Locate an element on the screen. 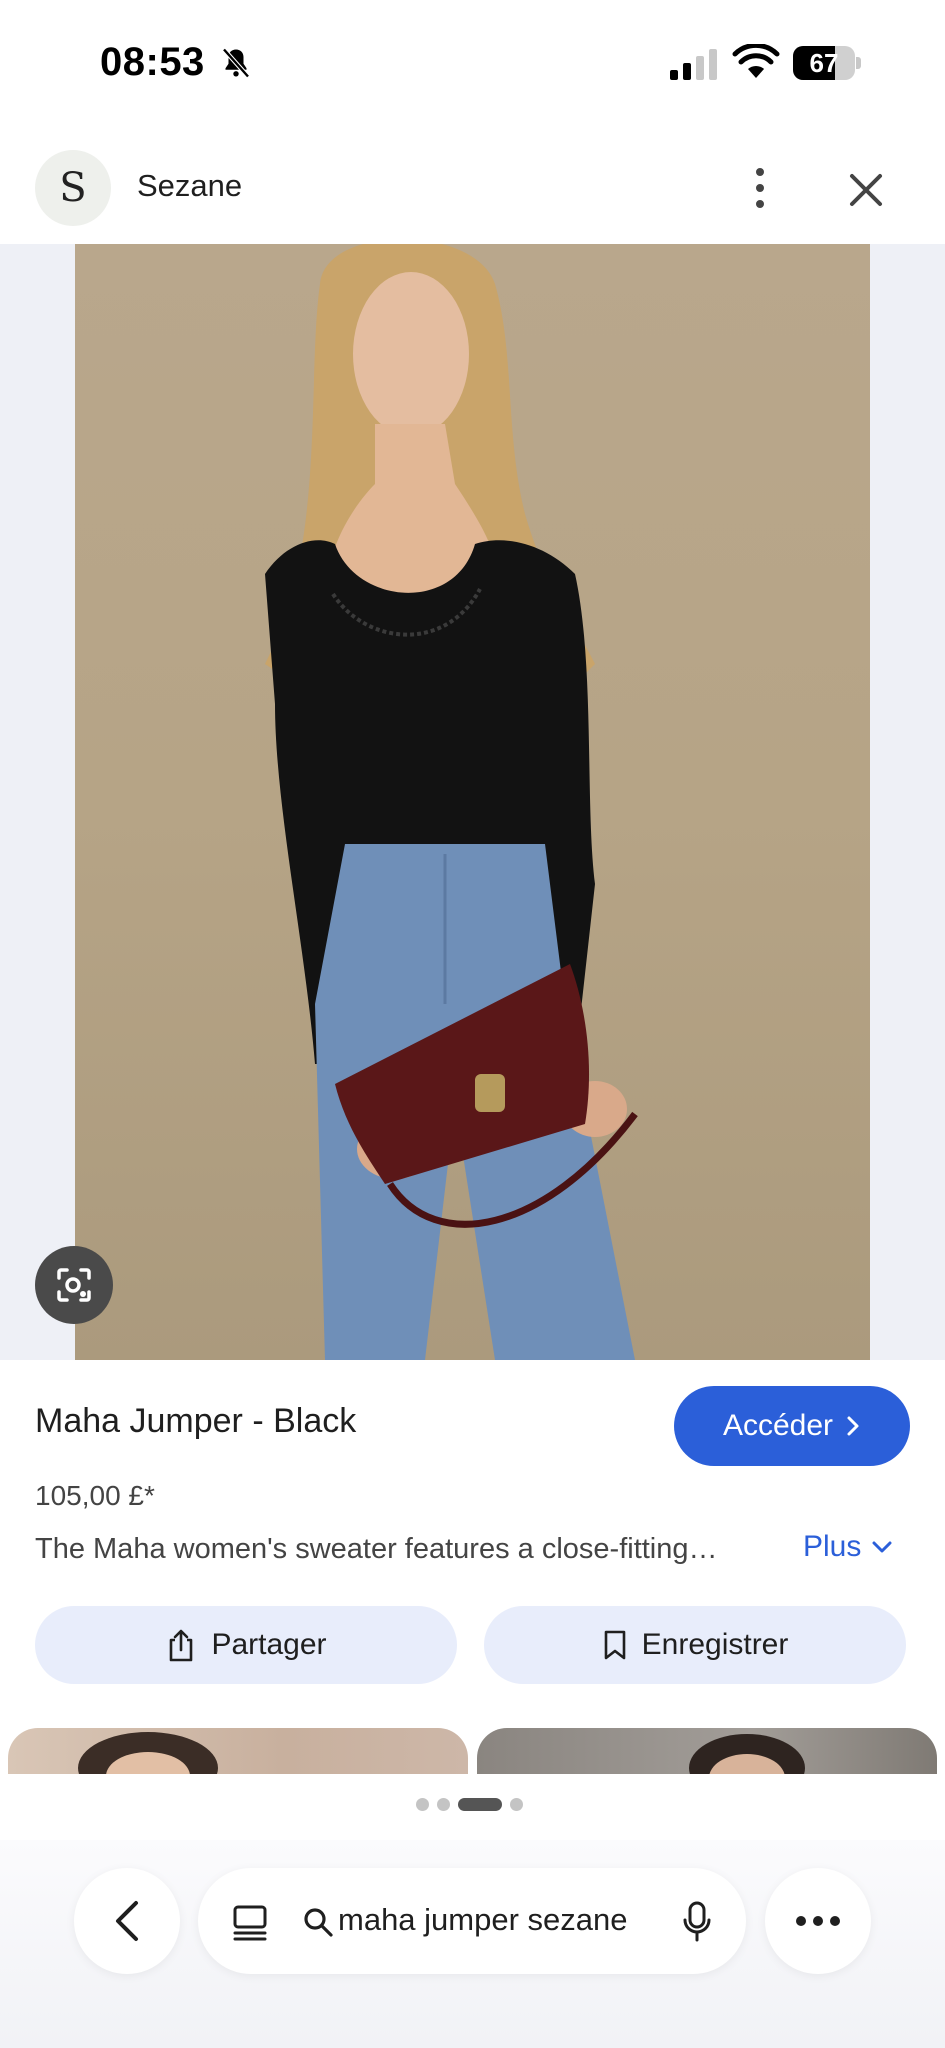 The image size is (945, 2048). site-name: Sezane is located at coordinates (189, 186).